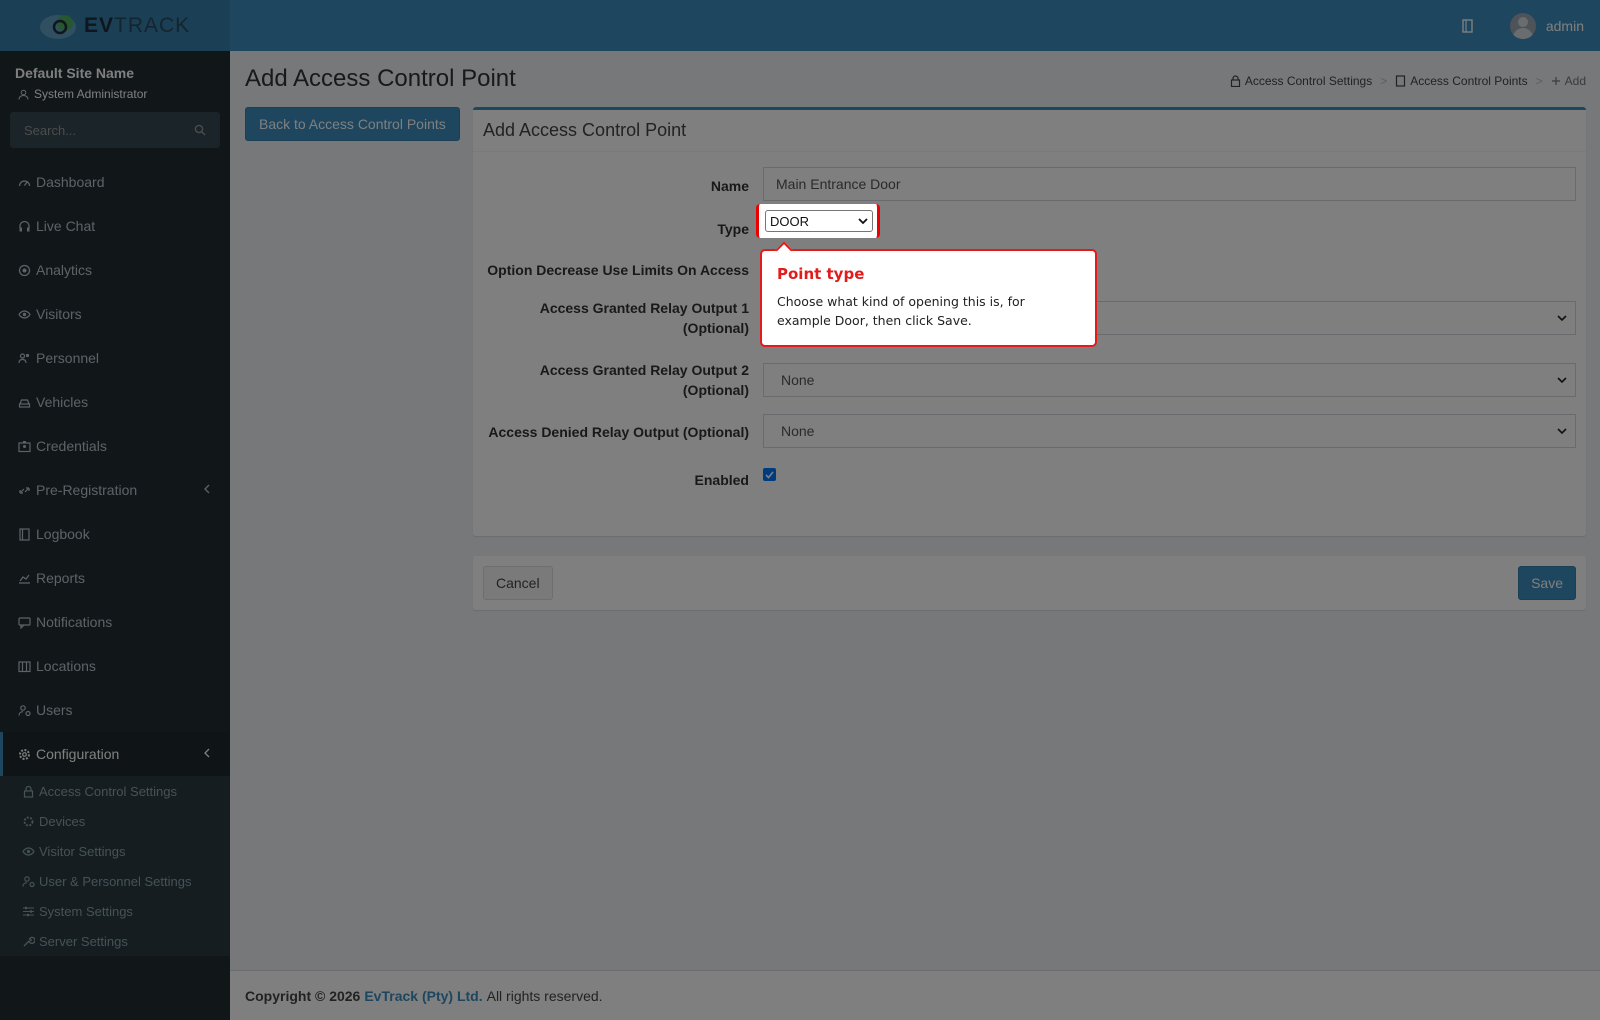  Describe the element at coordinates (1401, 81) in the screenshot. I see `door-icon` at that location.